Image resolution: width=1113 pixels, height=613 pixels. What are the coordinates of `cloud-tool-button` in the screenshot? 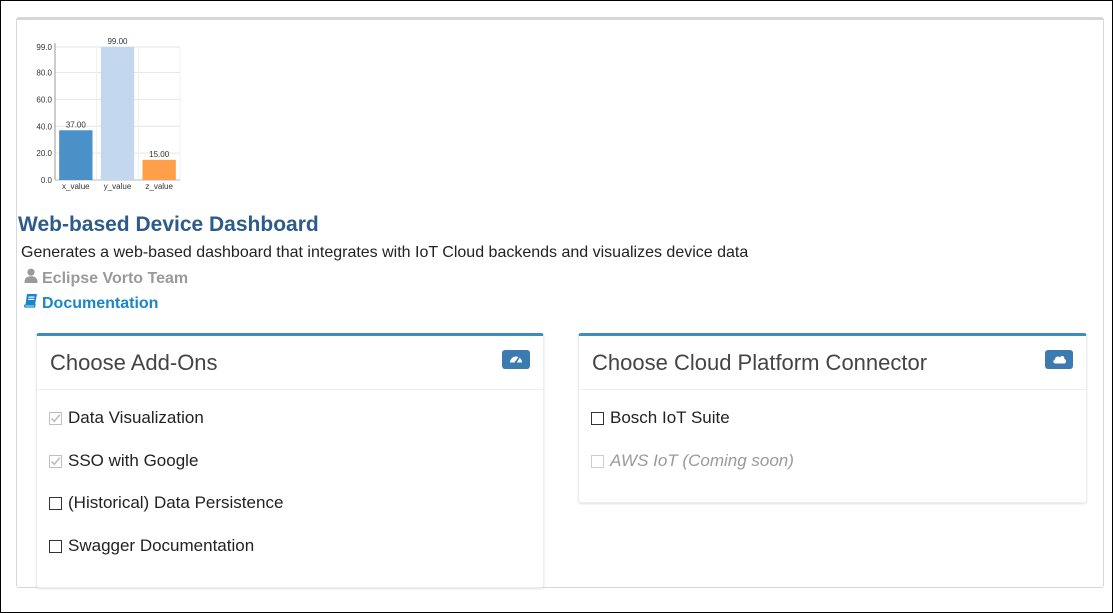 It's located at (1059, 359).